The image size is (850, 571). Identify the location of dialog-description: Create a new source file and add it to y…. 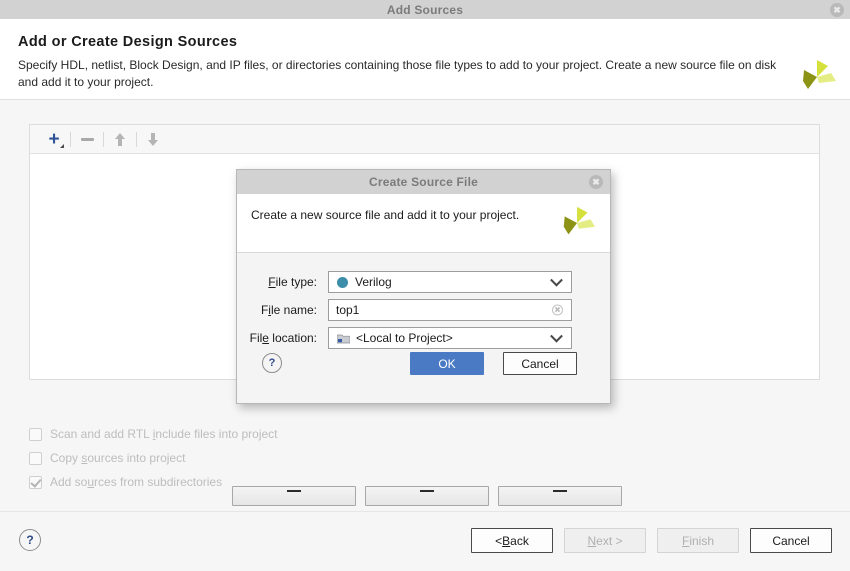
(385, 215).